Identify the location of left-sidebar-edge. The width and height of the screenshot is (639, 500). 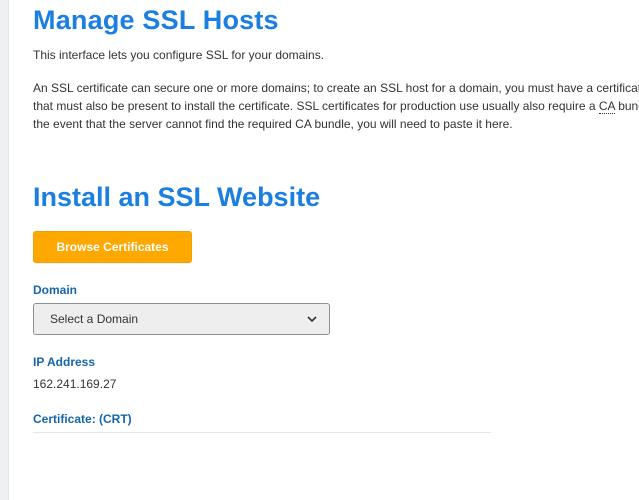
(4, 250).